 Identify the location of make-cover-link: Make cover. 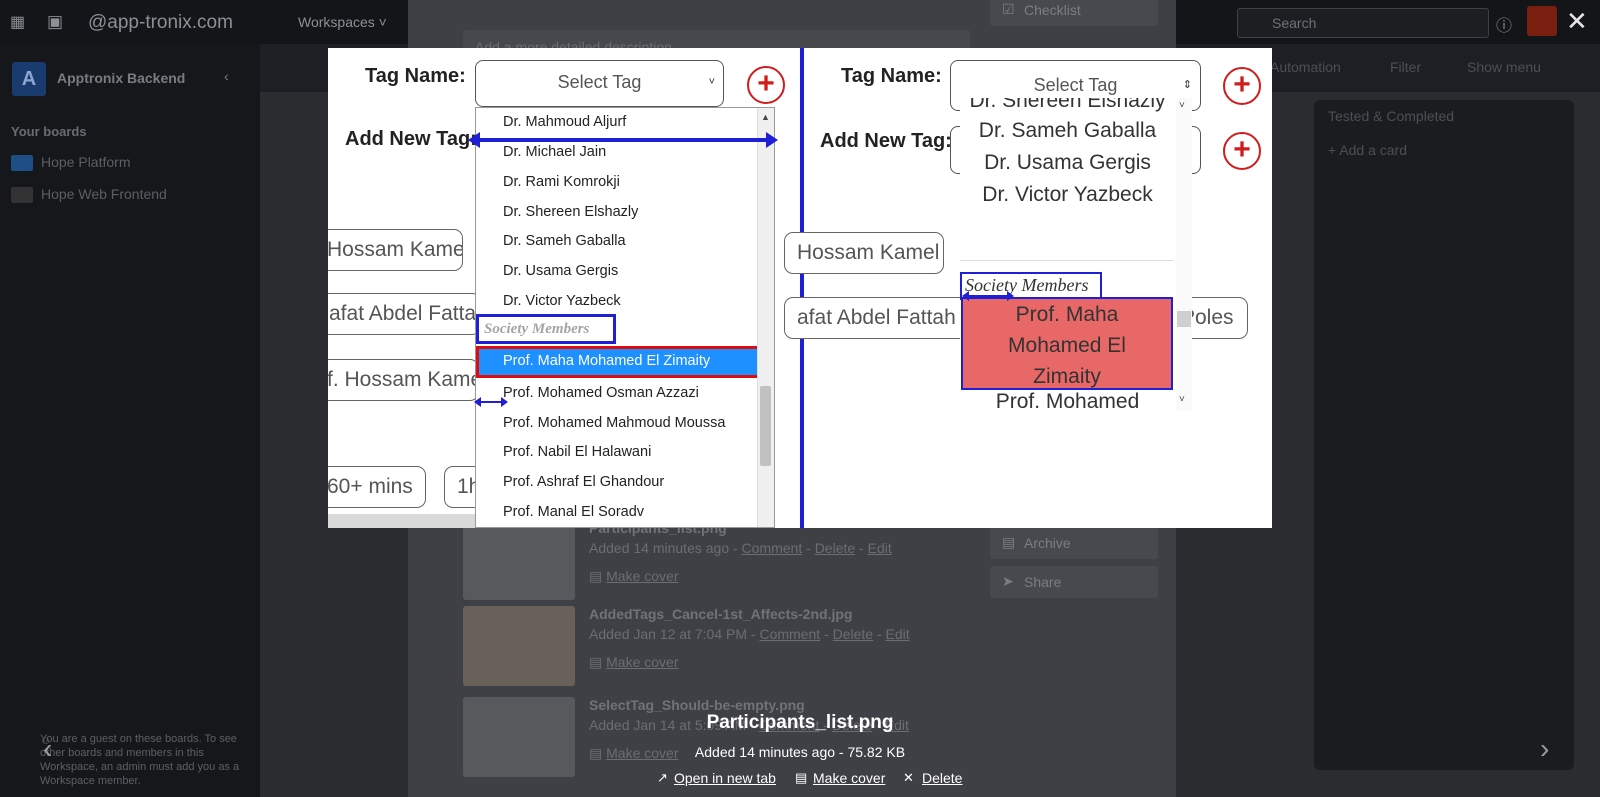
(849, 778).